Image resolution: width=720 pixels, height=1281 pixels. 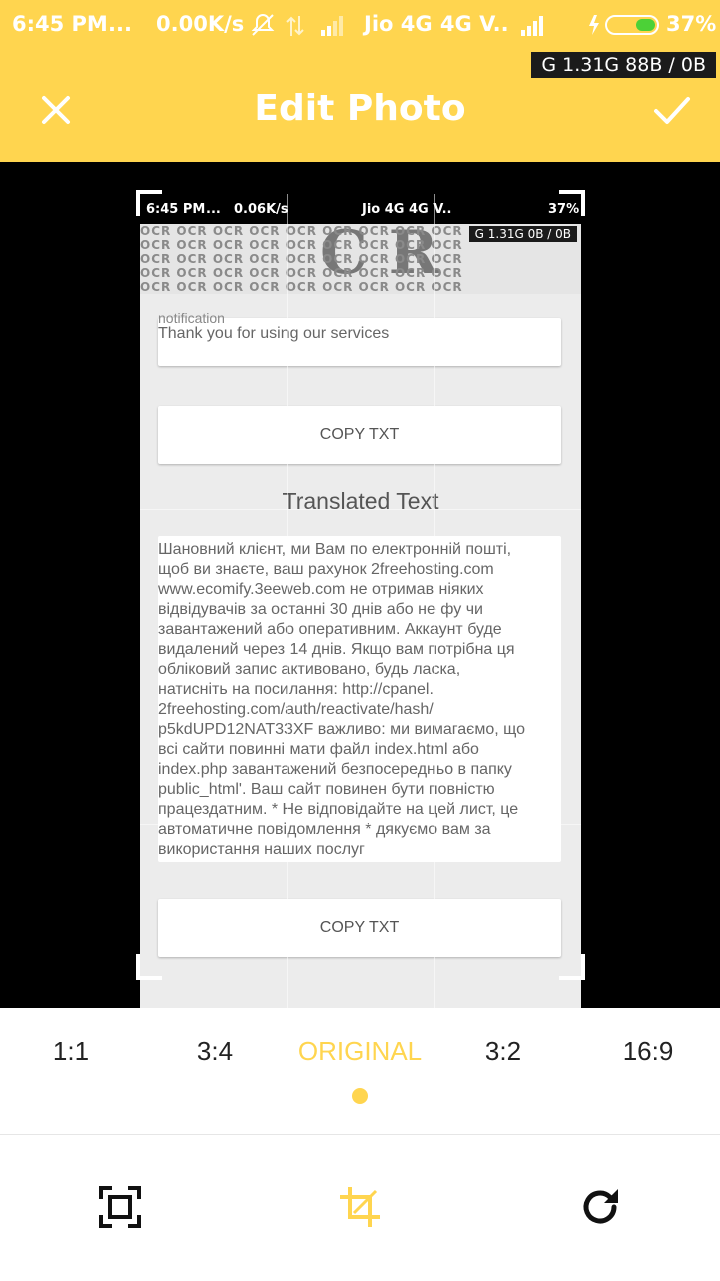 What do you see at coordinates (691, 24) in the screenshot?
I see `status-battery: 37%` at bounding box center [691, 24].